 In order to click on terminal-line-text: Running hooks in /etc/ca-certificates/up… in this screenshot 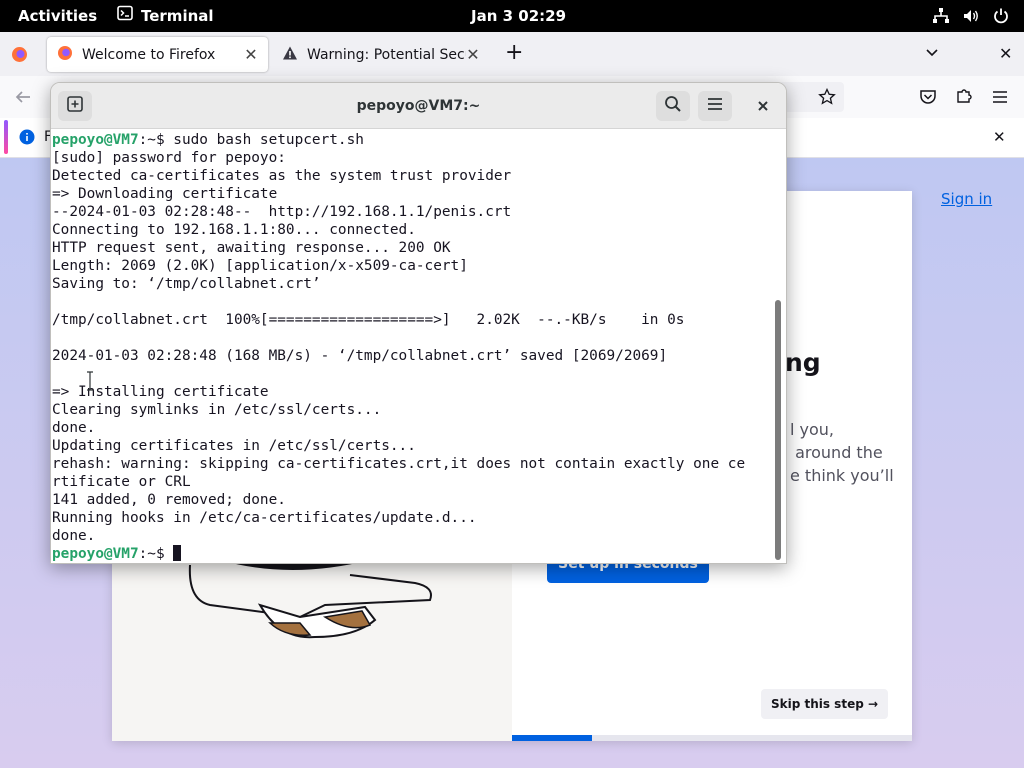, I will do `click(264, 518)`.